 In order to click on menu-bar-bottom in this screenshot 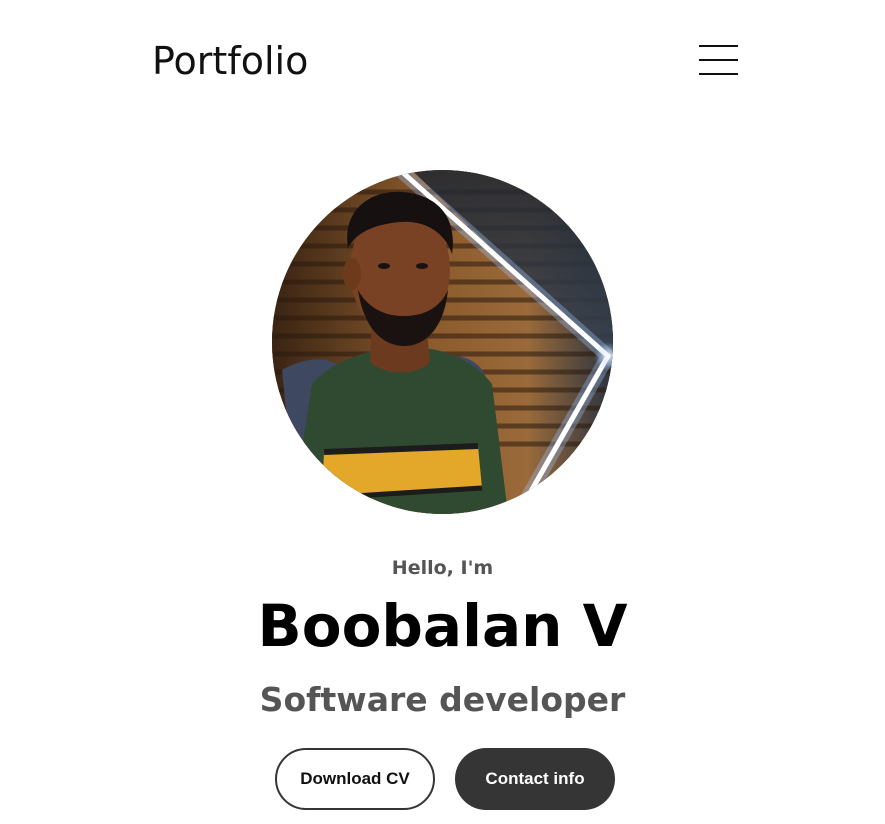, I will do `click(718, 74)`.